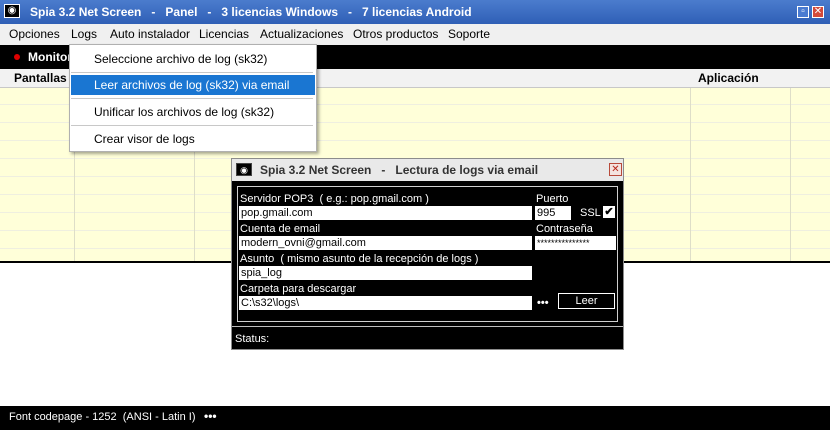 The height and width of the screenshot is (430, 830). What do you see at coordinates (224, 34) in the screenshot?
I see `menu-licencias: Licencias` at bounding box center [224, 34].